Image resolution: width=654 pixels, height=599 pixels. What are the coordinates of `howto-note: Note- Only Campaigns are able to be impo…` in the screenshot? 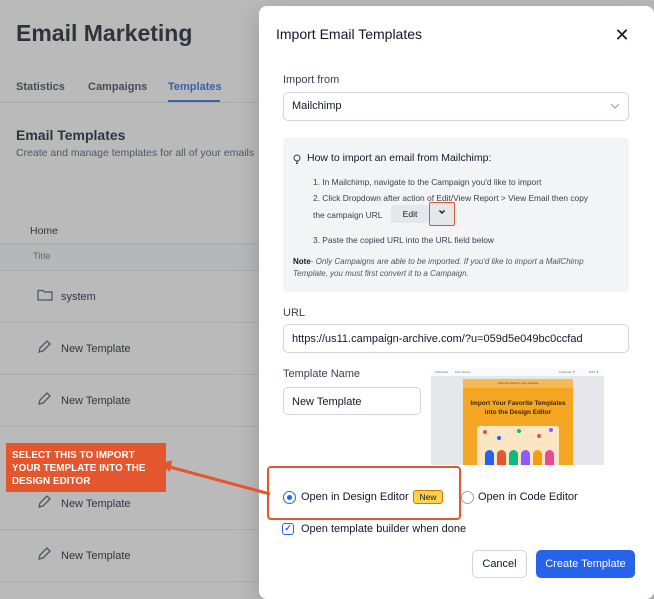 It's located at (453, 268).